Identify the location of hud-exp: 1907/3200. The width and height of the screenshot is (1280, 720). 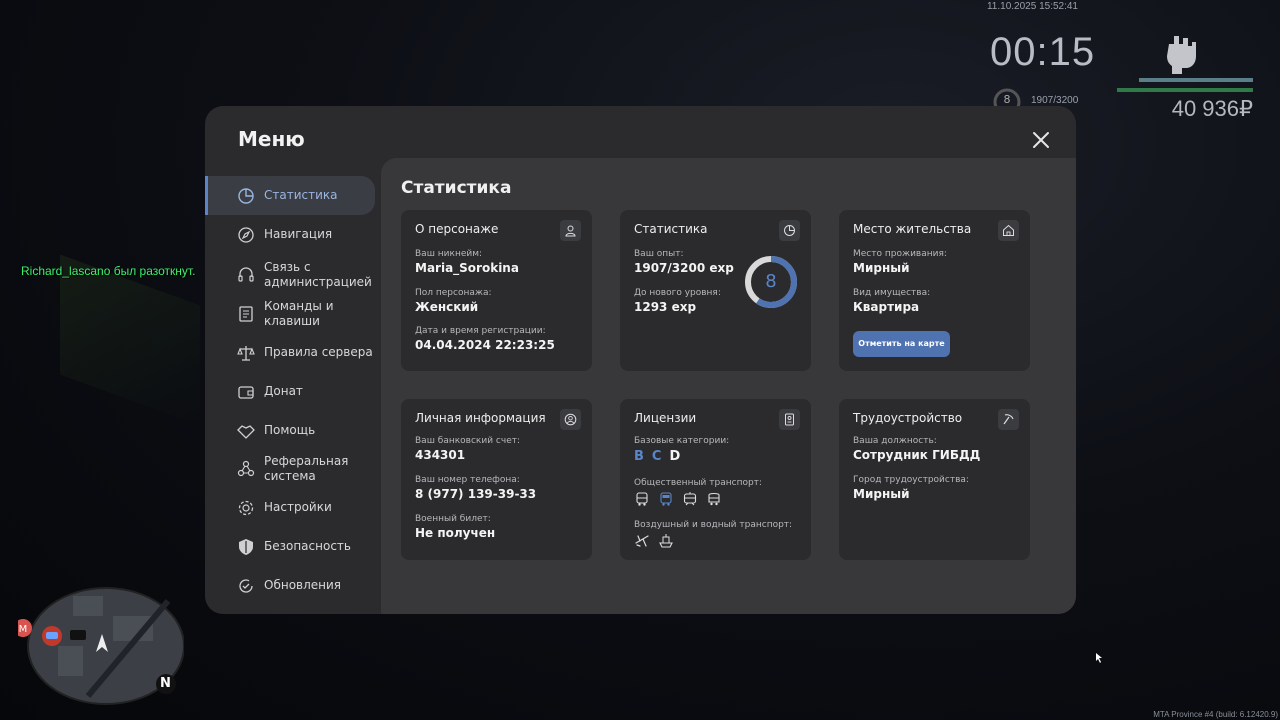
(1055, 100).